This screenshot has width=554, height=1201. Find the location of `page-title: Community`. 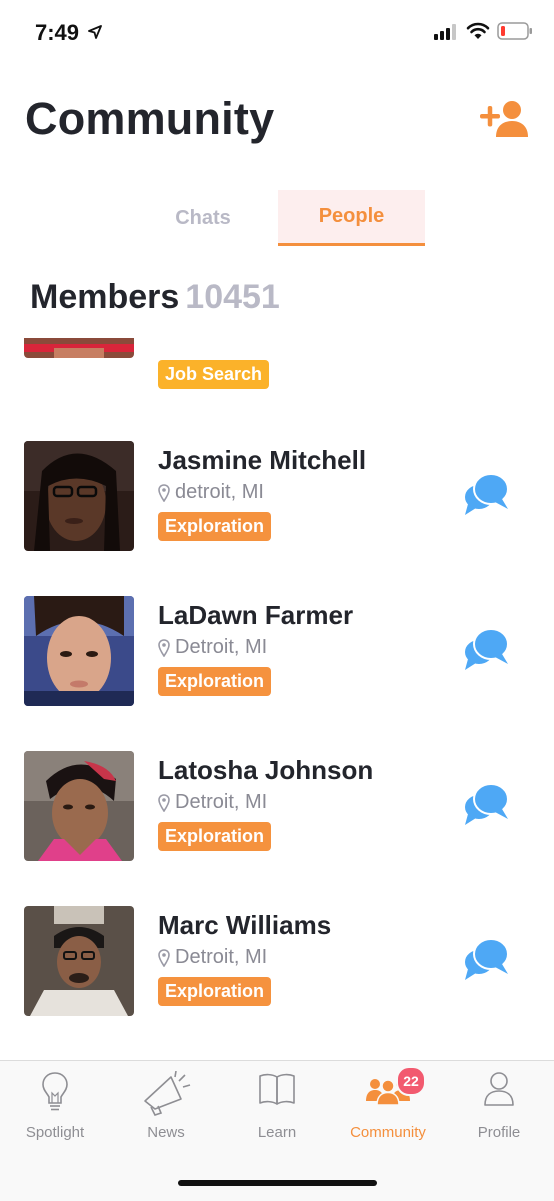

page-title: Community is located at coordinates (150, 118).